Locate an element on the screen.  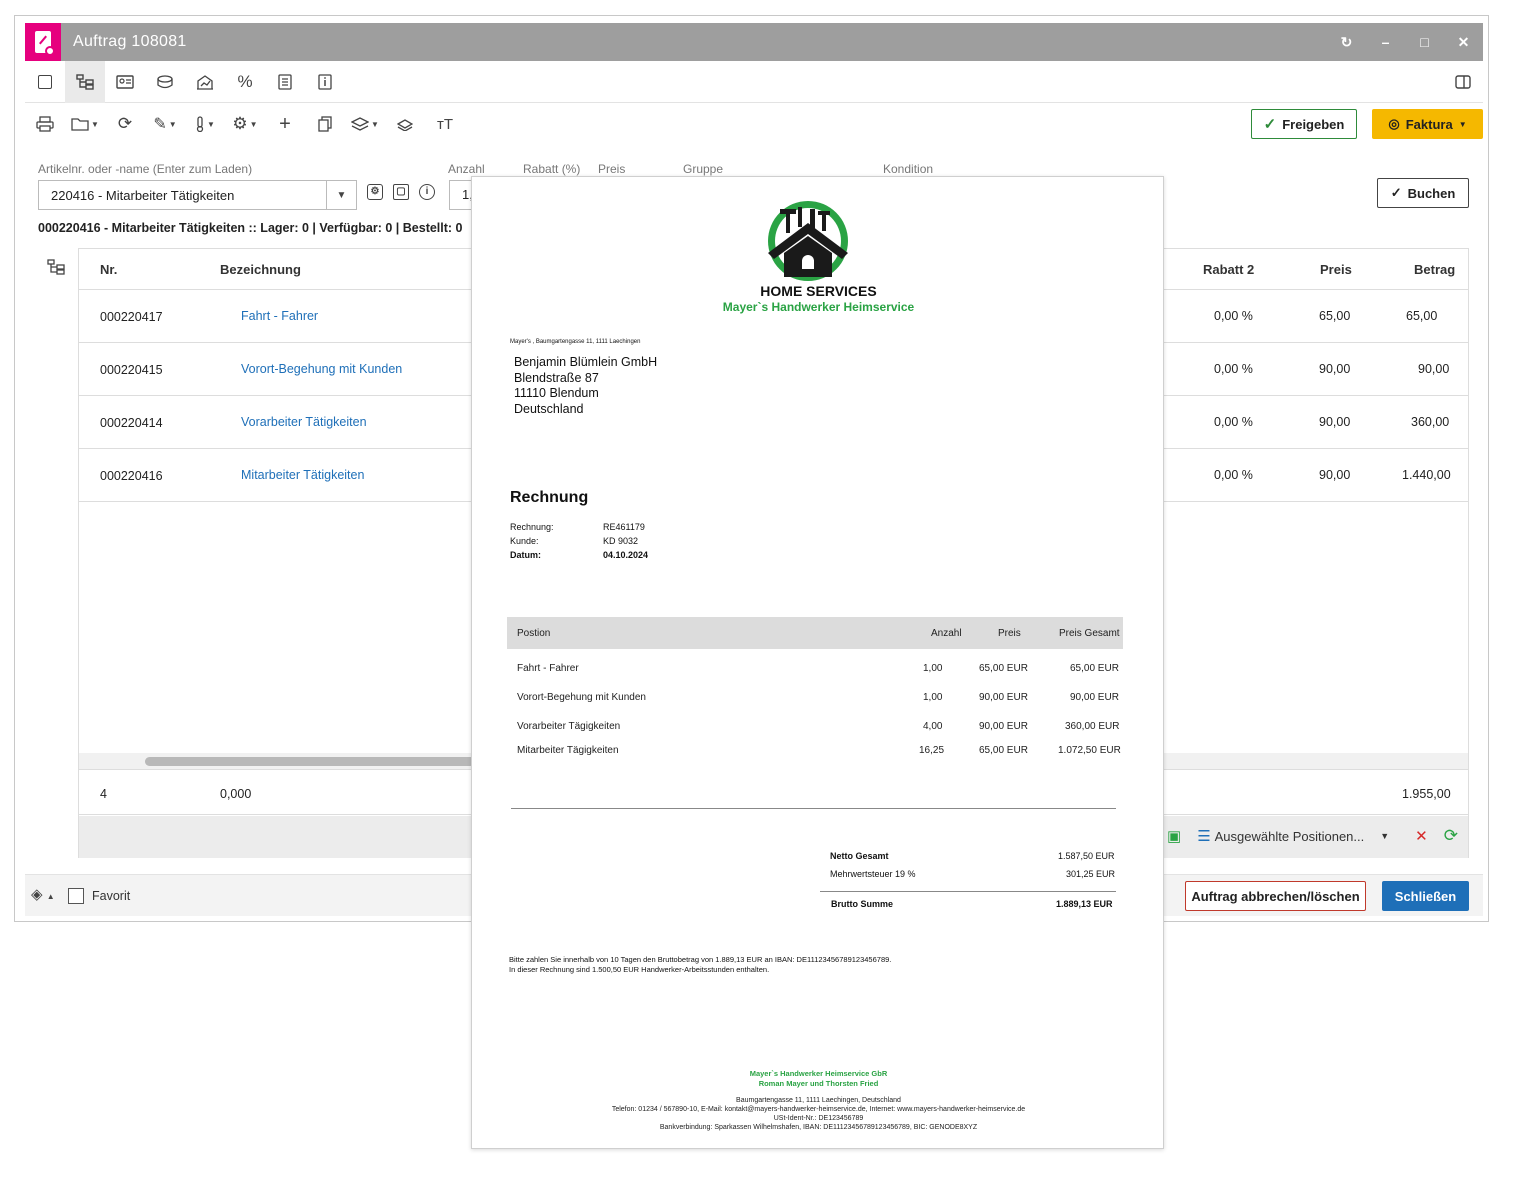
temperature-button: ▼ is located at coordinates (205, 124).